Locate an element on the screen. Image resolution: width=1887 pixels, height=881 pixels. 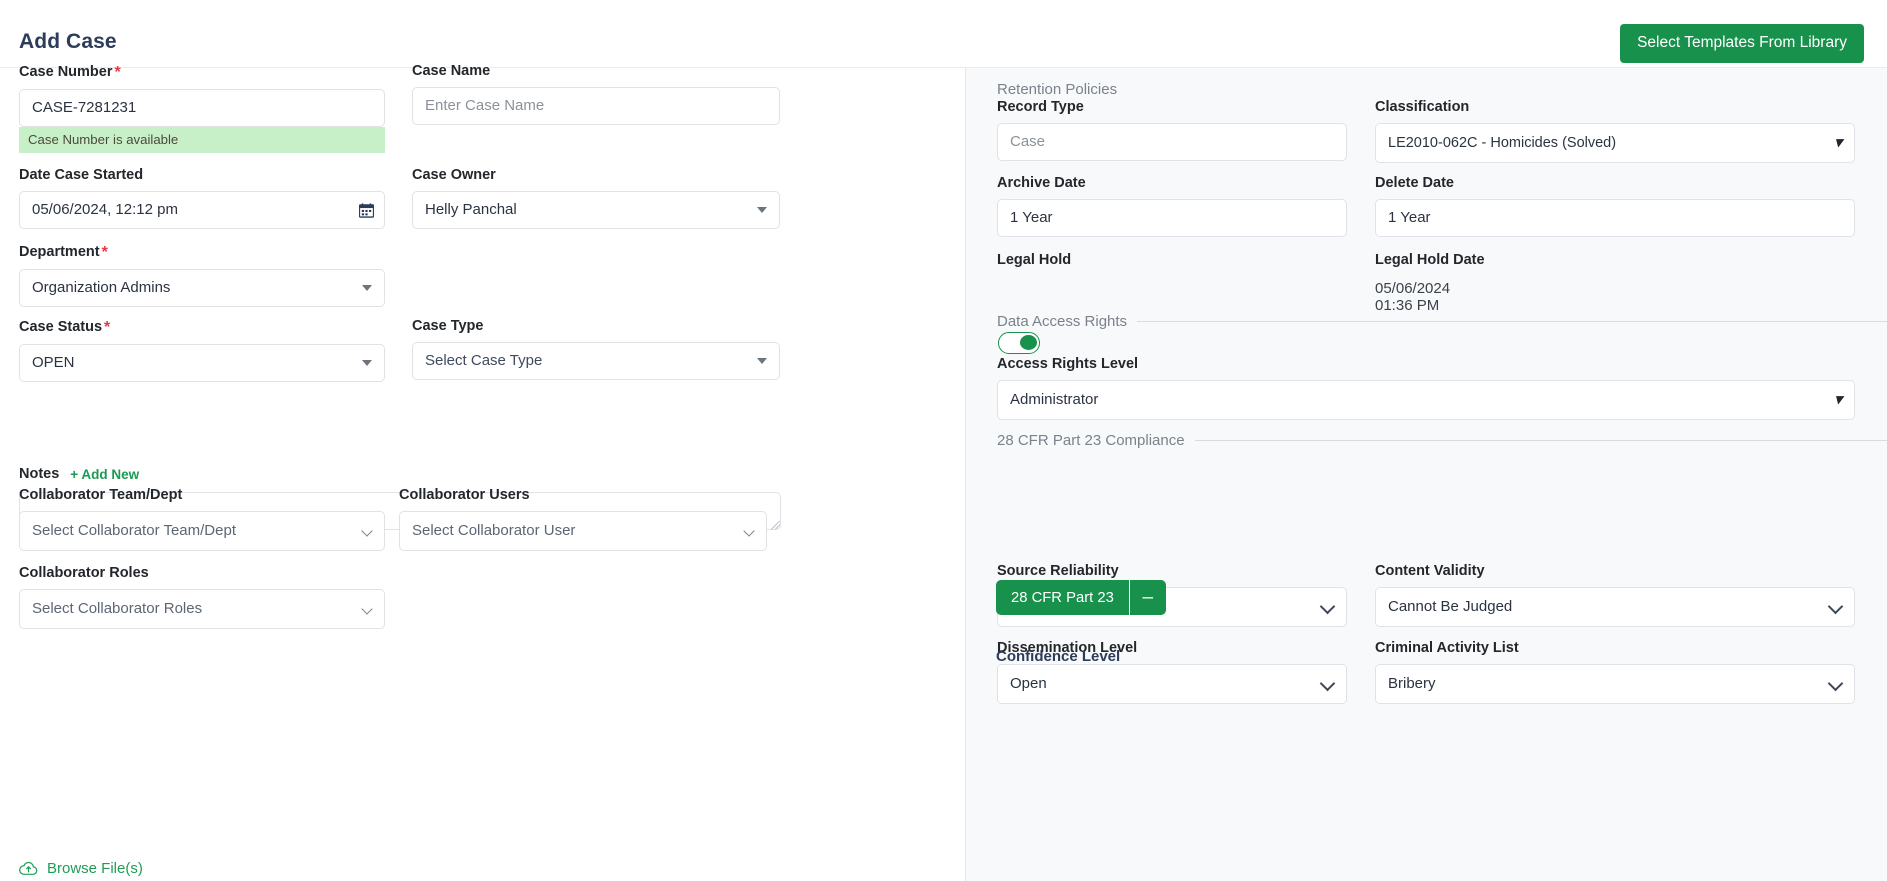
date-case-started-field: Date Case Started 05/06/2024, 12:12 pm is located at coordinates (202, 198).